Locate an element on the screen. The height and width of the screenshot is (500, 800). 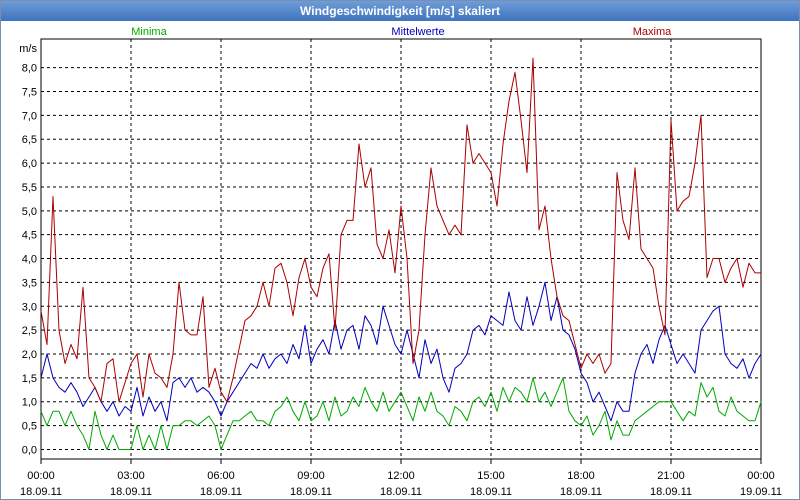
y-tick-label: 1,5 is located at coordinates (29, 379).